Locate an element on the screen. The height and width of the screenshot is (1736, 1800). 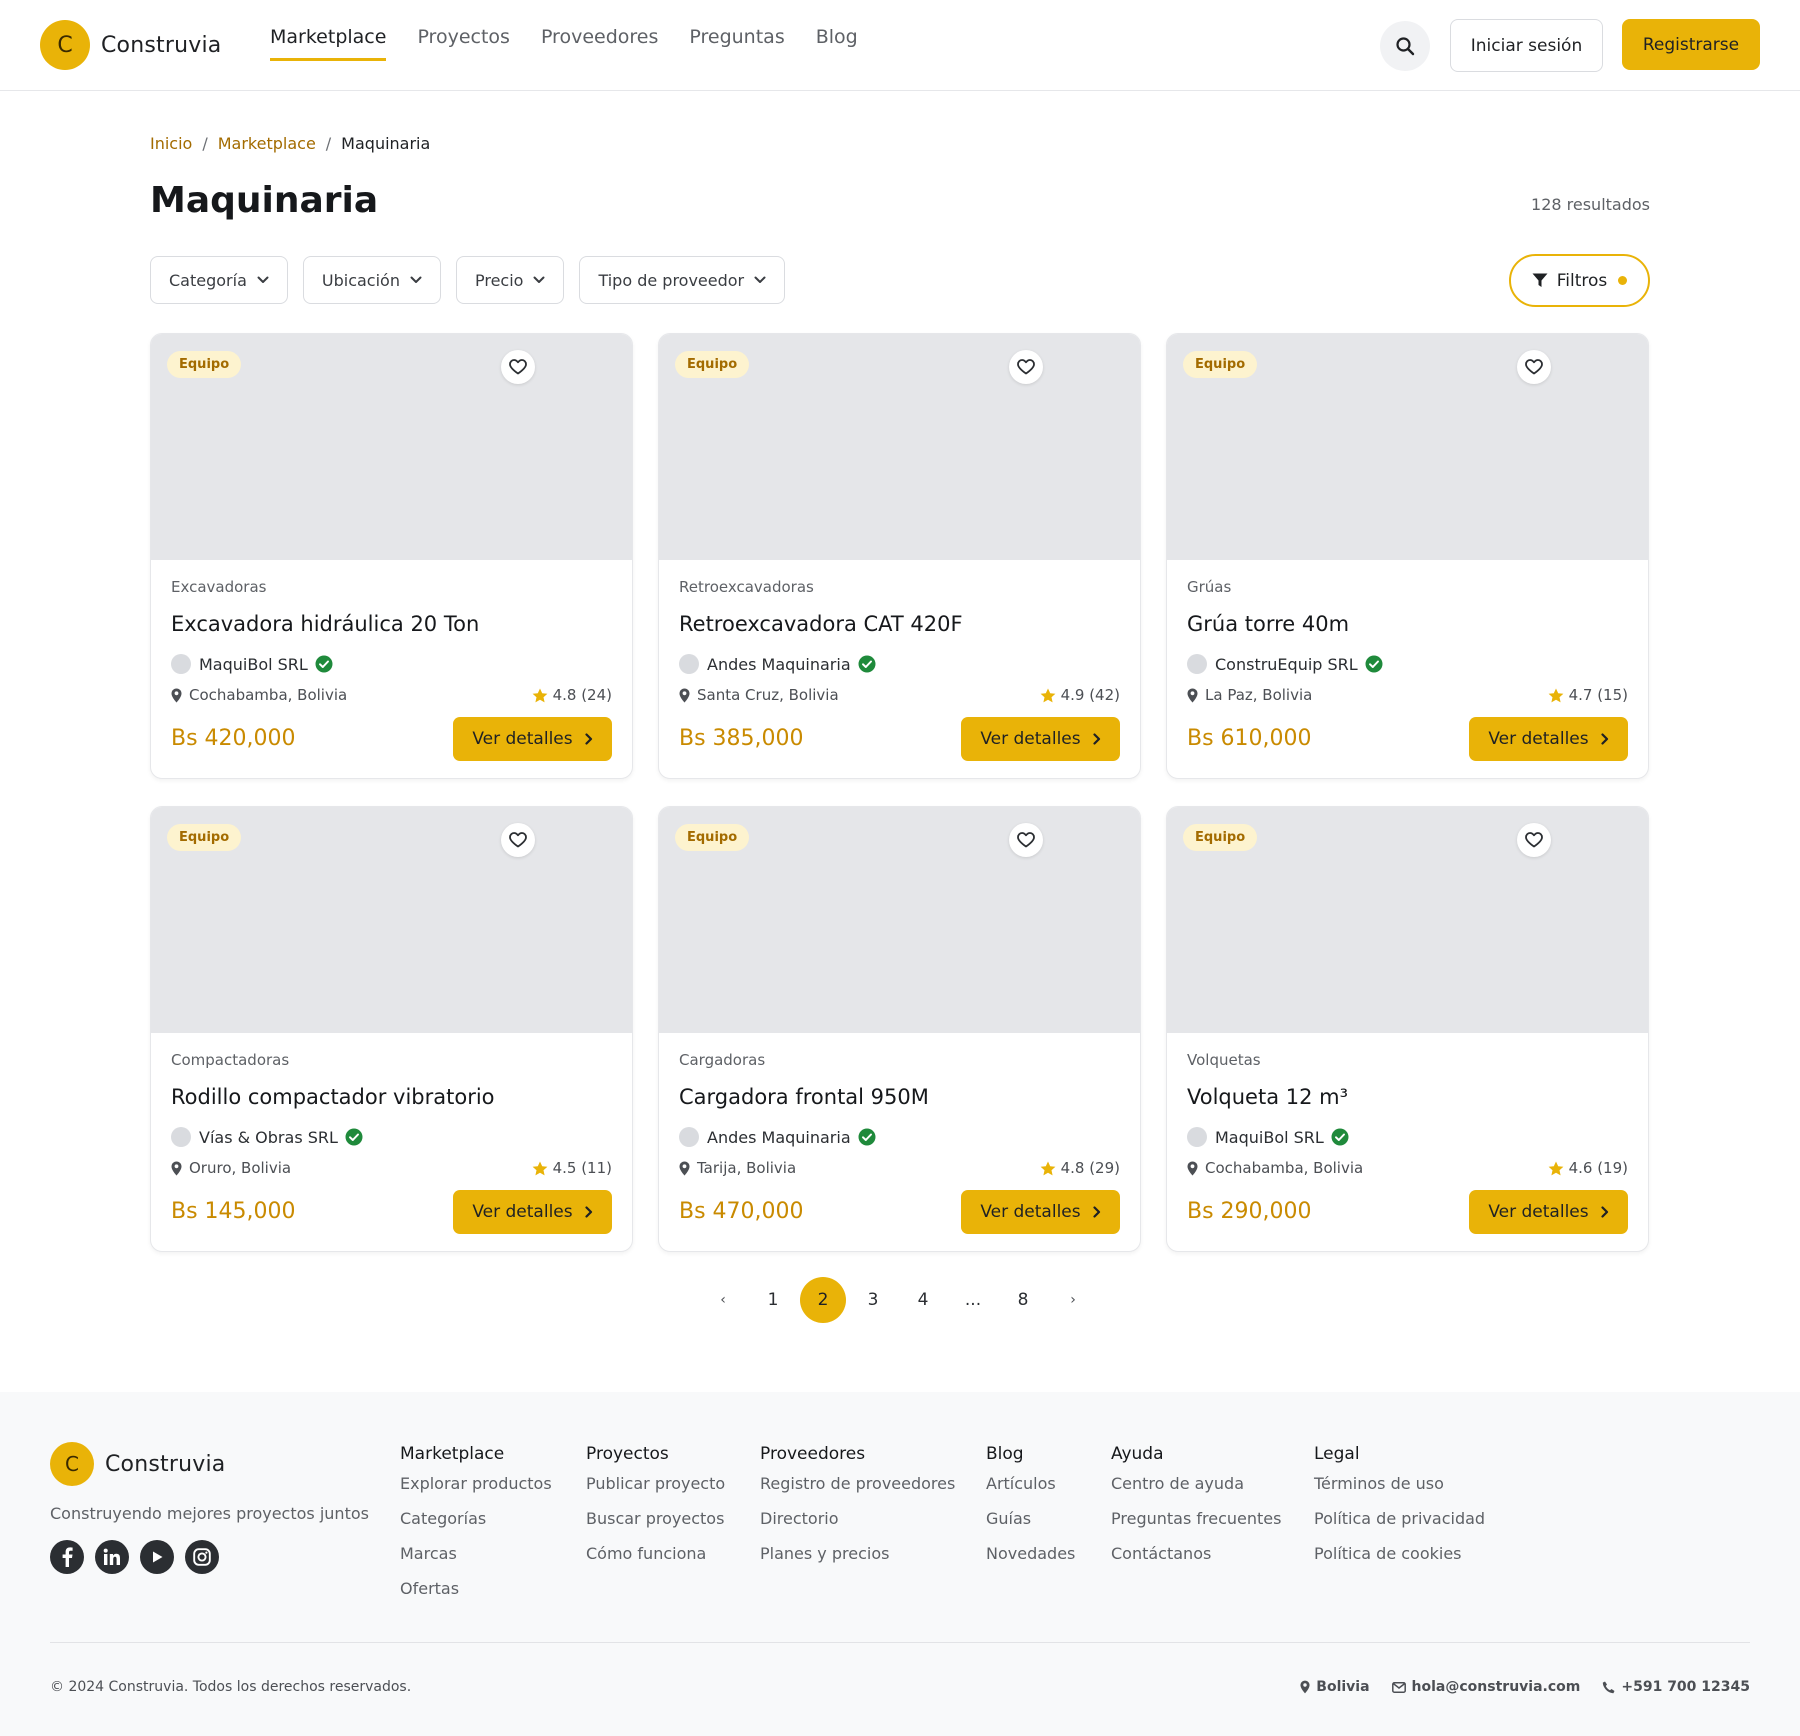
type-badge: Equipo is located at coordinates (712, 837).